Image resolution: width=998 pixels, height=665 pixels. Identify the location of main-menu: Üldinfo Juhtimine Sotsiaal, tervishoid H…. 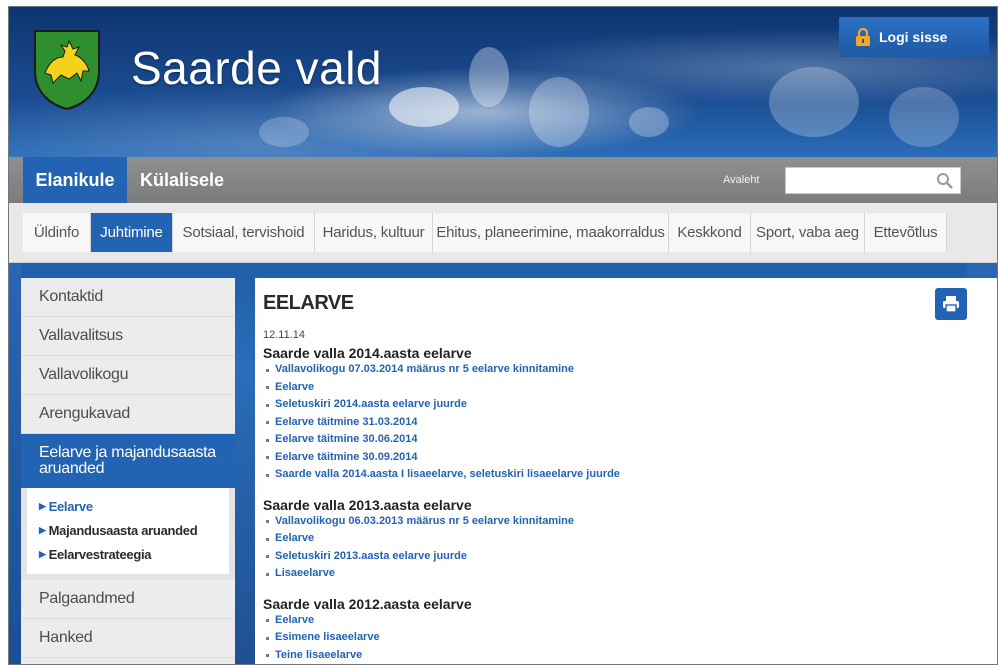
(503, 233).